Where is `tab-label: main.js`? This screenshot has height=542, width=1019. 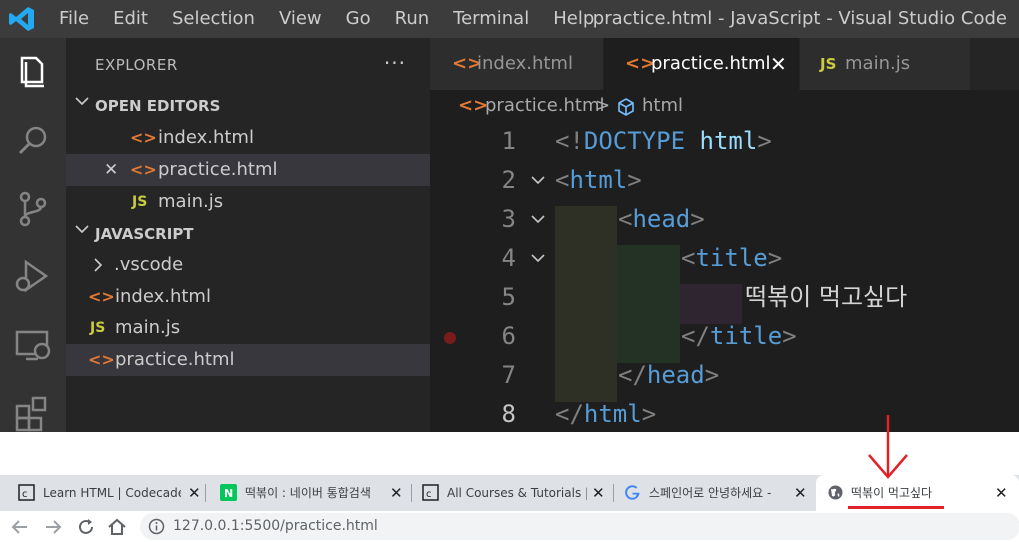 tab-label: main.js is located at coordinates (878, 63).